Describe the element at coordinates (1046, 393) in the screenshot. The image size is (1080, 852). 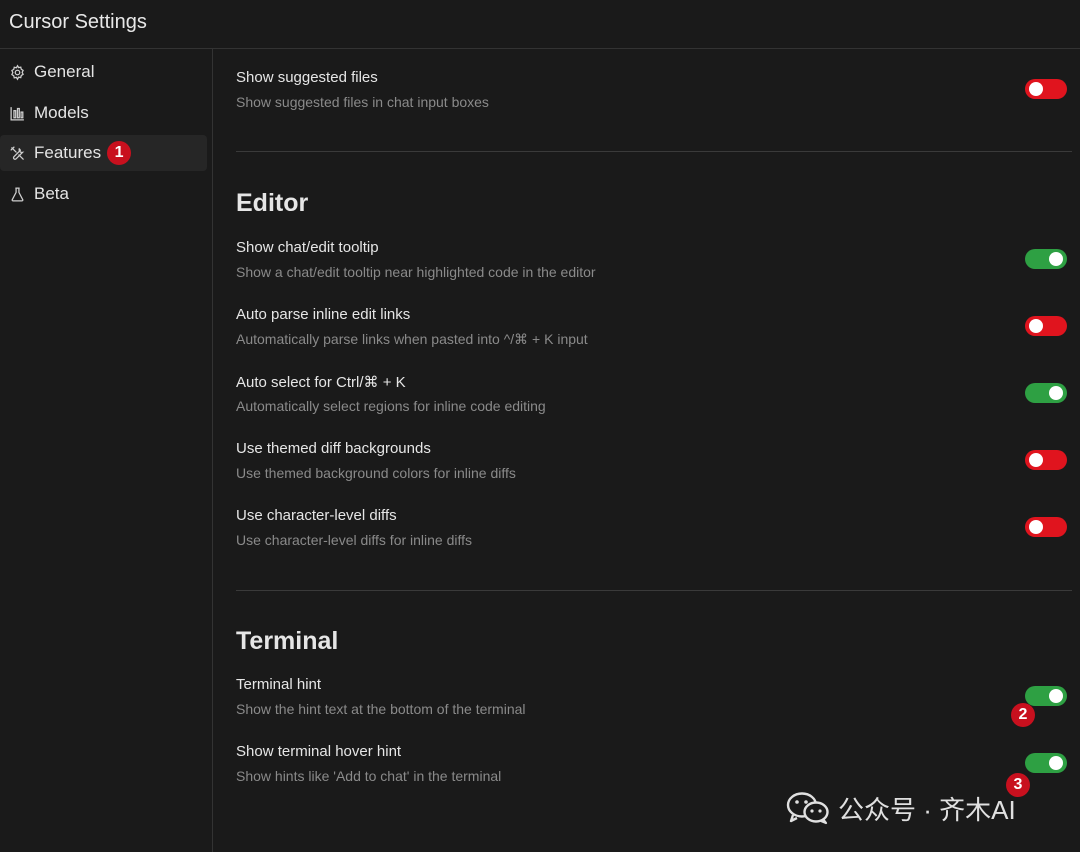
I see `toggle-auto-select-ctrl-k` at that location.